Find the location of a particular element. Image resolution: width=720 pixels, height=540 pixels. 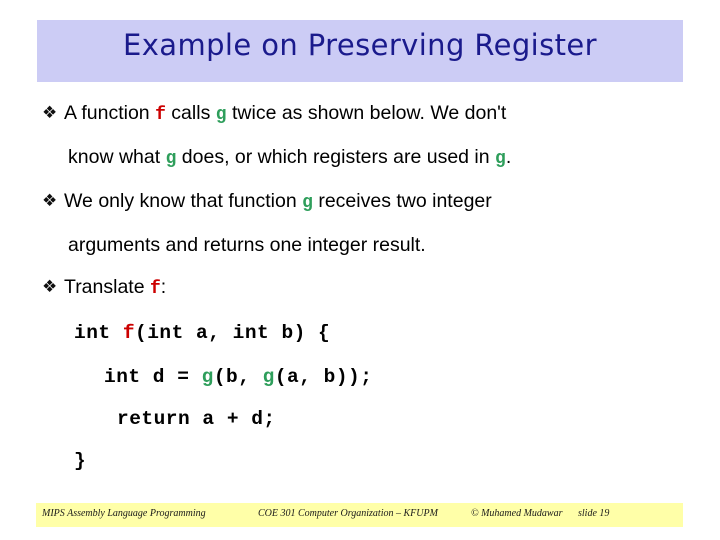

bullet-item-3: ❖ Translate f: is located at coordinates (83, 287).